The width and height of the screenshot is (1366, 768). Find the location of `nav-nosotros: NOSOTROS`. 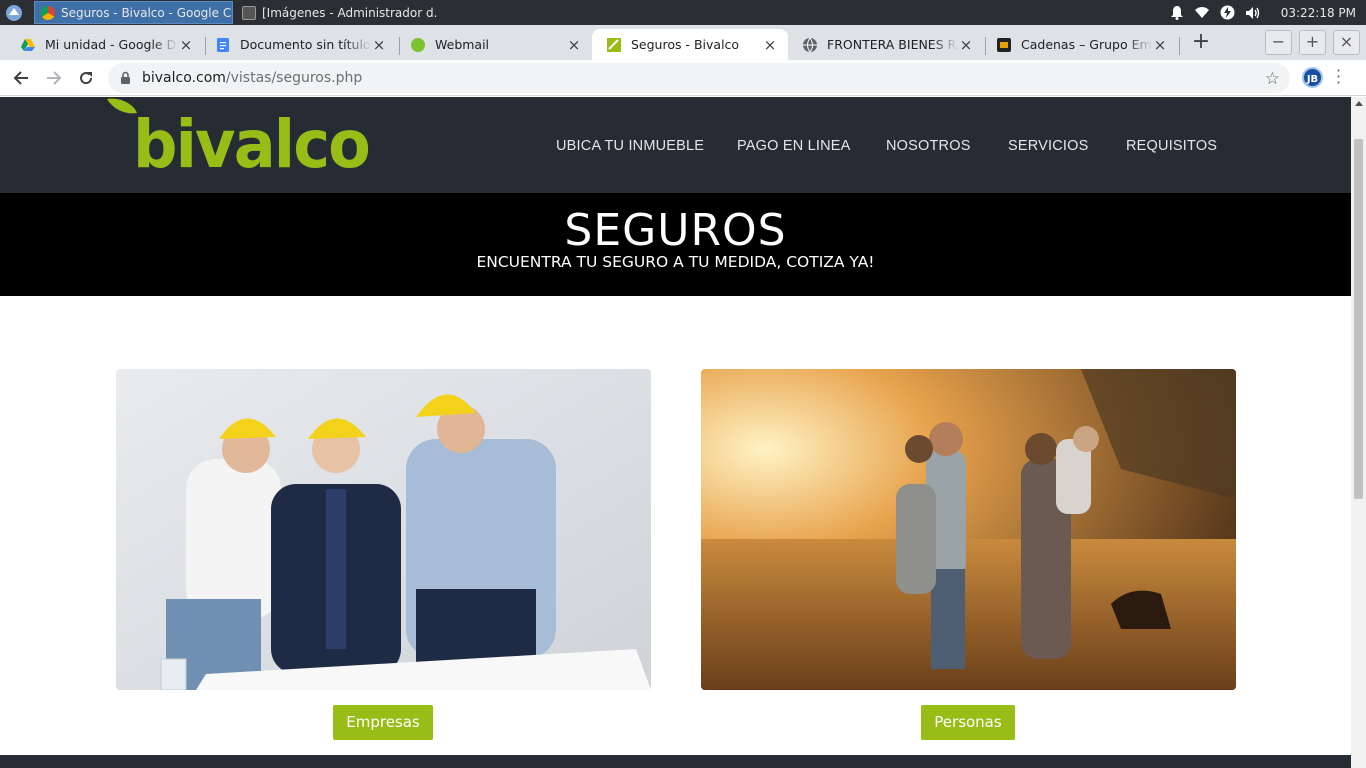

nav-nosotros: NOSOTROS is located at coordinates (928, 146).